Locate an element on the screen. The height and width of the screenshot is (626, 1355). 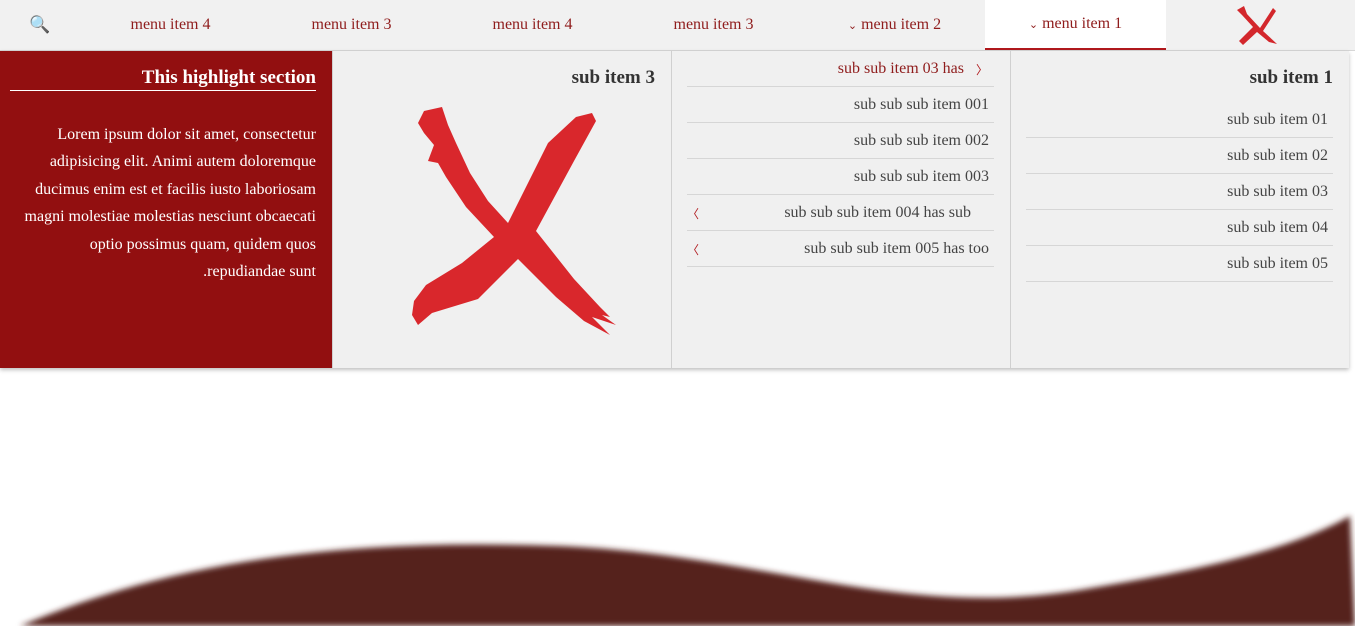
nav-item-menu-3-second: menu item 3 is located at coordinates (713, 25).